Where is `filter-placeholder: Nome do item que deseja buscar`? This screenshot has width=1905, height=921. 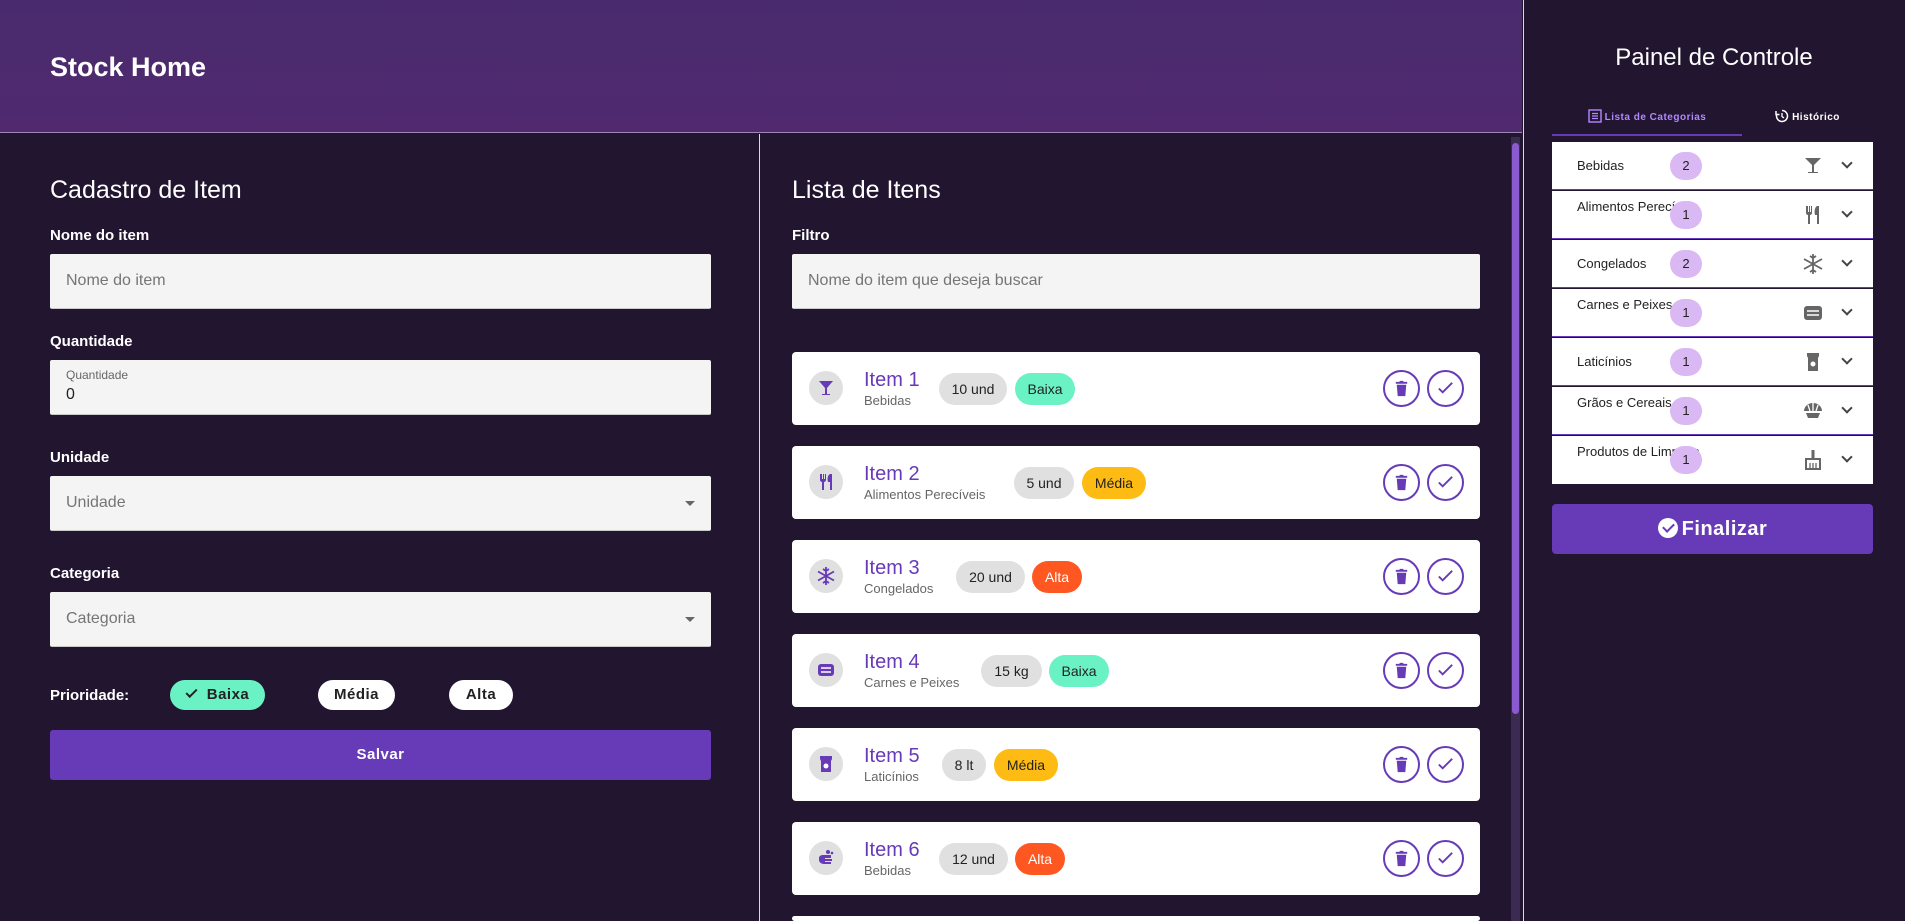
filter-placeholder: Nome do item que deseja buscar is located at coordinates (925, 280).